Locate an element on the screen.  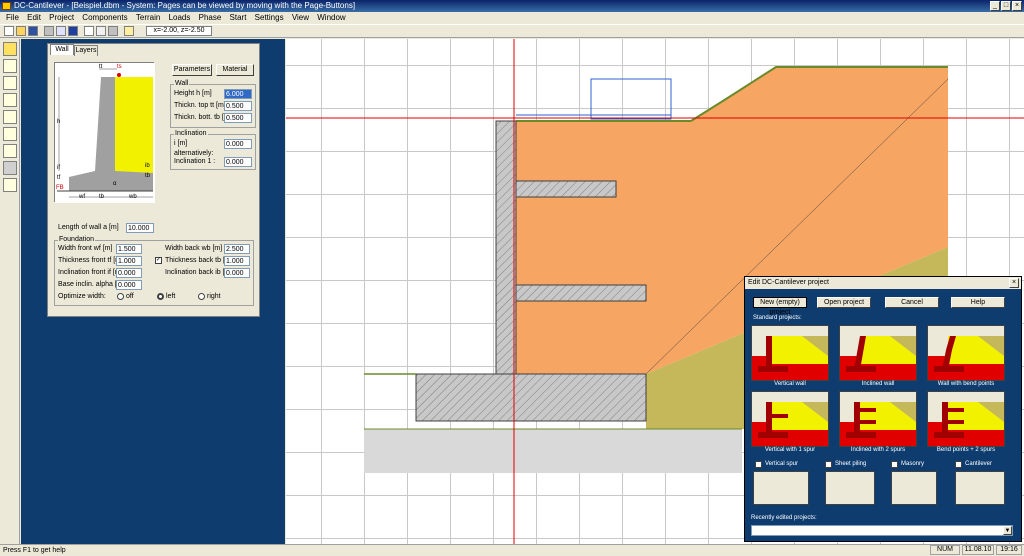
new-project-button: New (empty) project is located at coordinates (780, 306).